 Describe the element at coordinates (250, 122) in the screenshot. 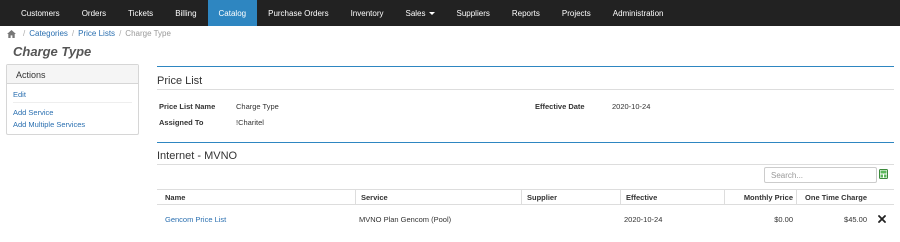

I see `assigned-to-value: !Charitel` at that location.